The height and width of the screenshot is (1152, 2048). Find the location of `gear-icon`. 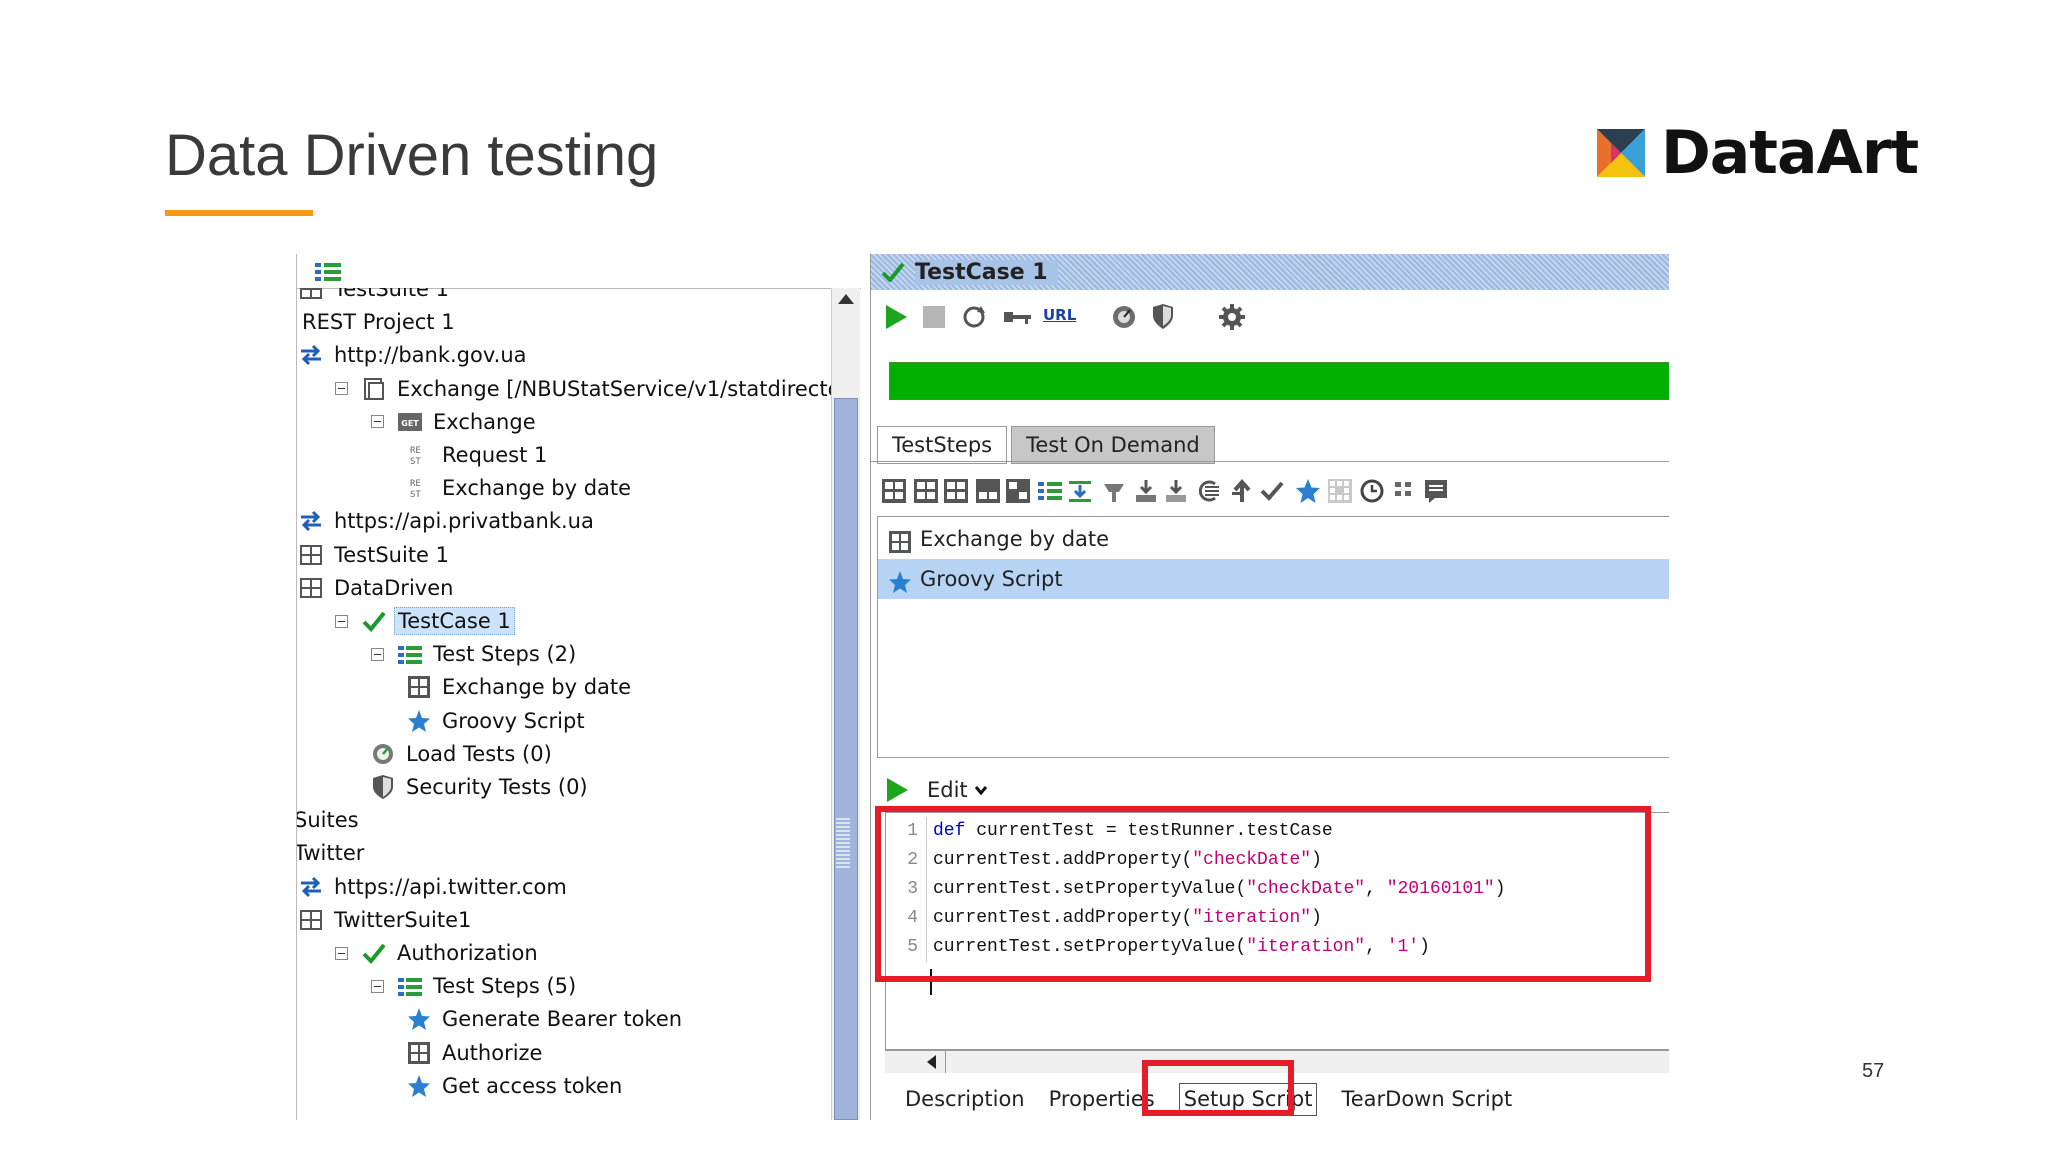

gear-icon is located at coordinates (1232, 317).